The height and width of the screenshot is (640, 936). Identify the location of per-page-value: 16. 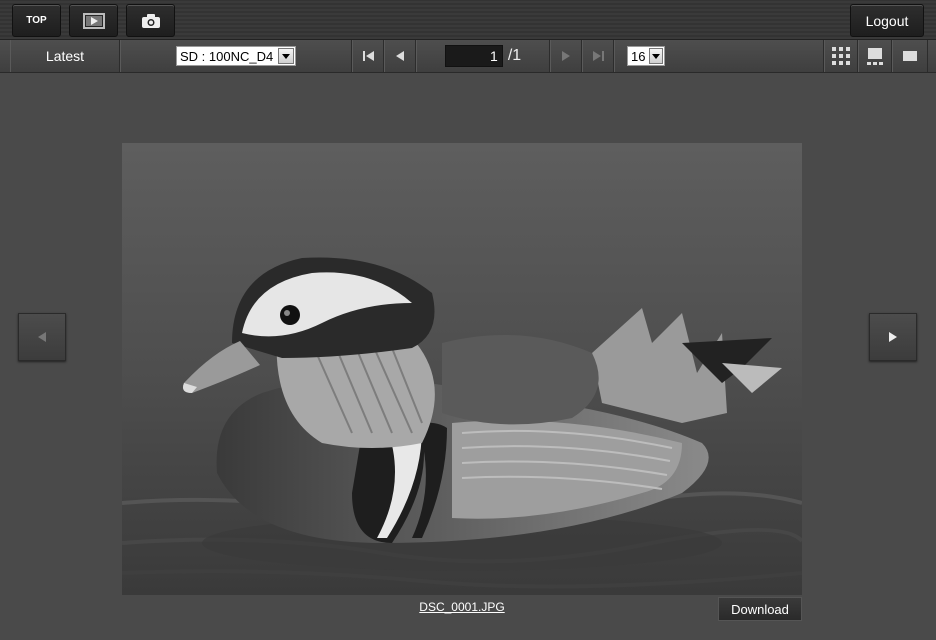
(638, 56).